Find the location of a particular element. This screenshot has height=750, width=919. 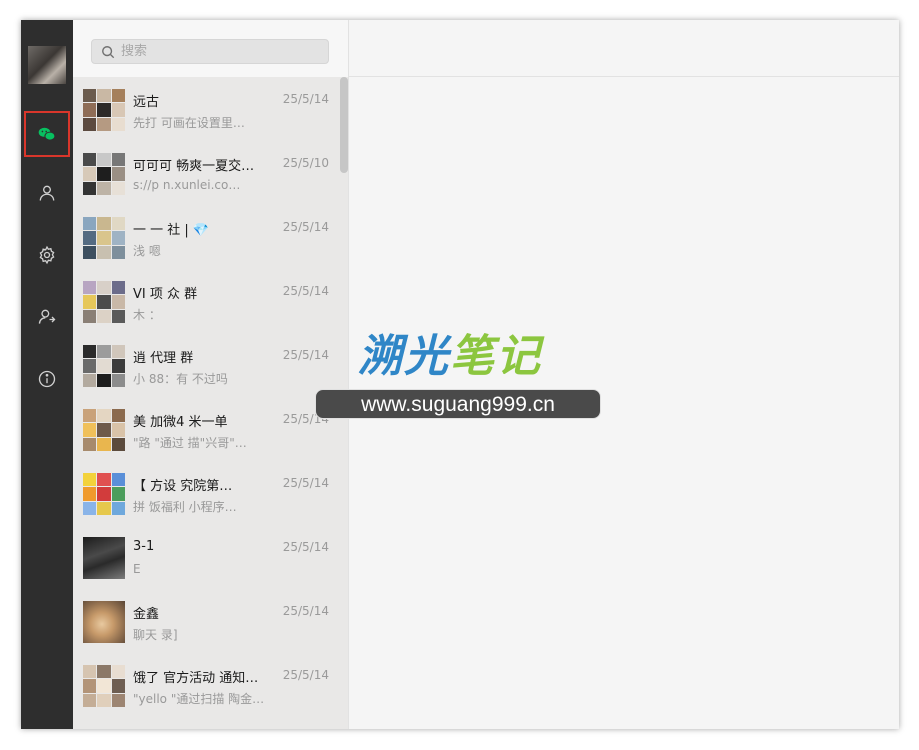

watermark-logo-part1: 溯光 is located at coordinates (404, 356).